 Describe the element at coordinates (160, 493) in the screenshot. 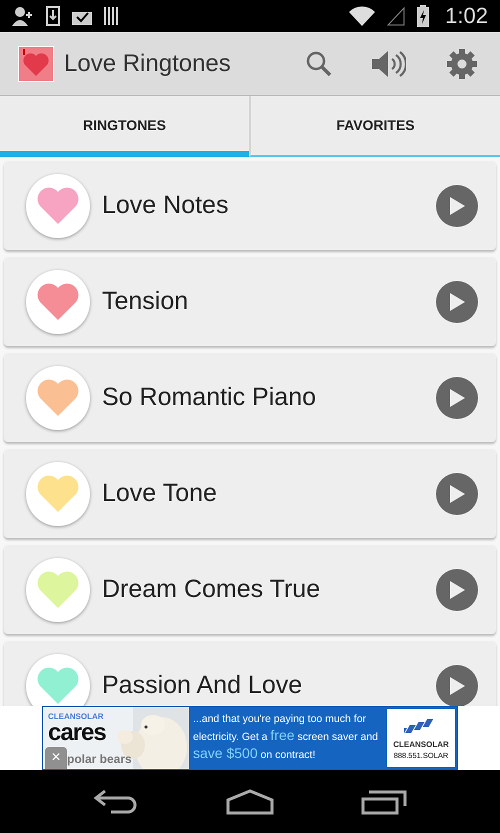

I see `ringtone-name: Love Tone` at that location.